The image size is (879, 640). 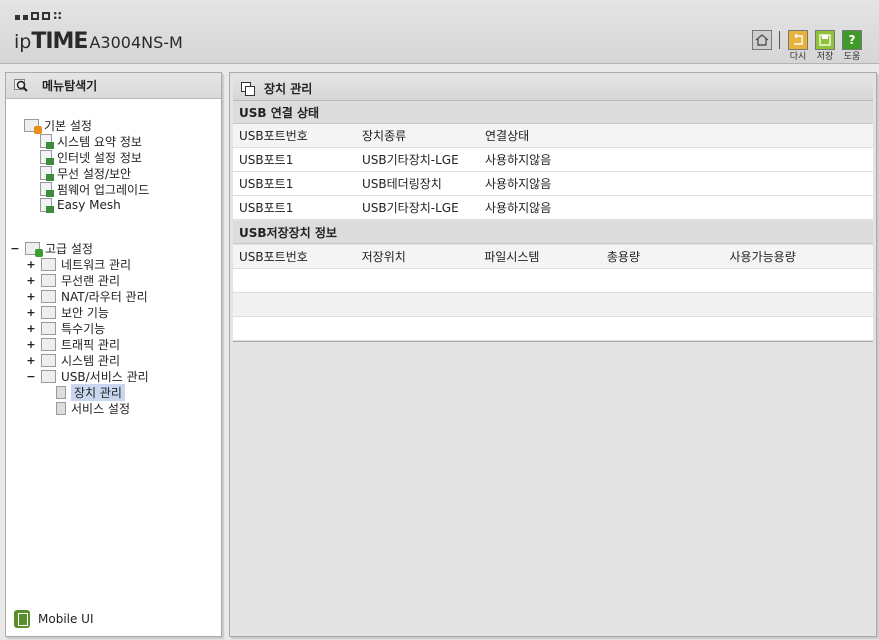 What do you see at coordinates (73, 360) in the screenshot?
I see `tree-item-system: + 시스템 관리` at bounding box center [73, 360].